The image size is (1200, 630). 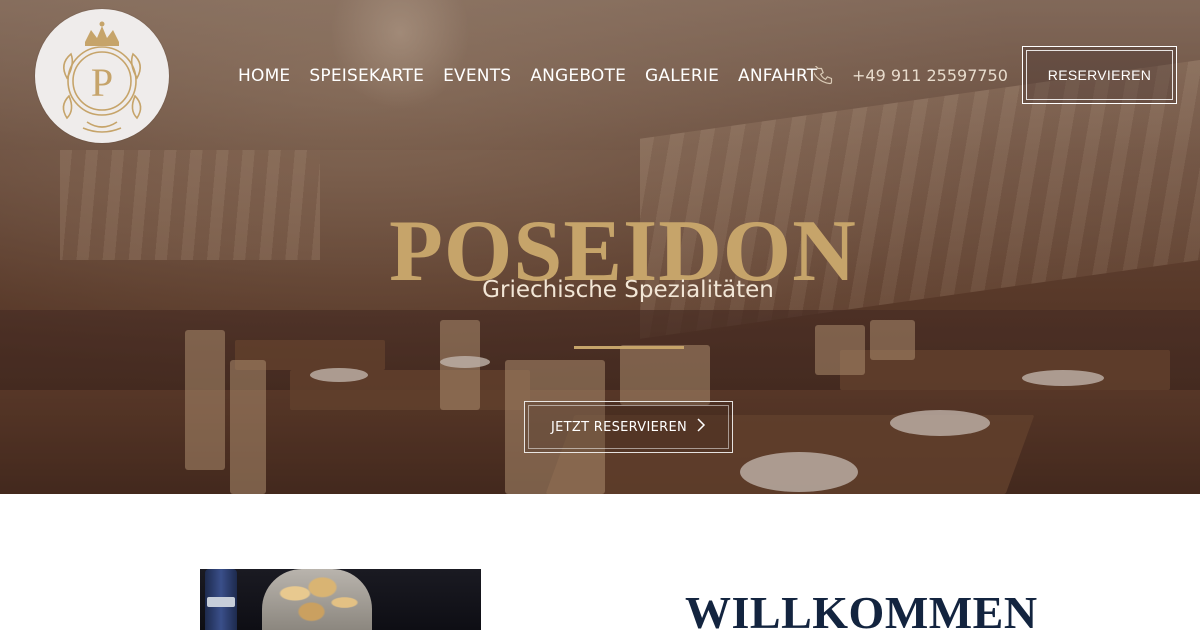 I want to click on hero-divider, so click(x=629, y=347).